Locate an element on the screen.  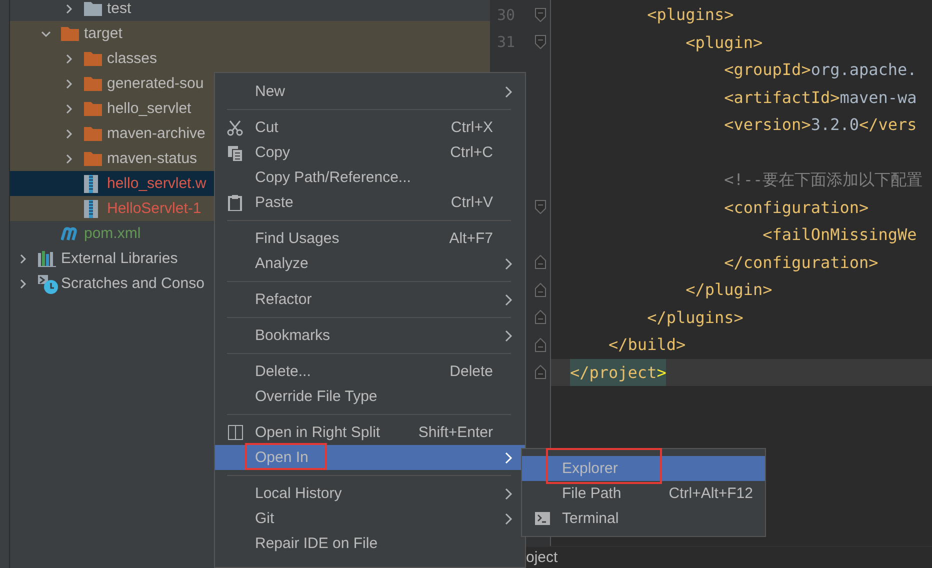
tree-label: hello_servlet.w is located at coordinates (156, 184).